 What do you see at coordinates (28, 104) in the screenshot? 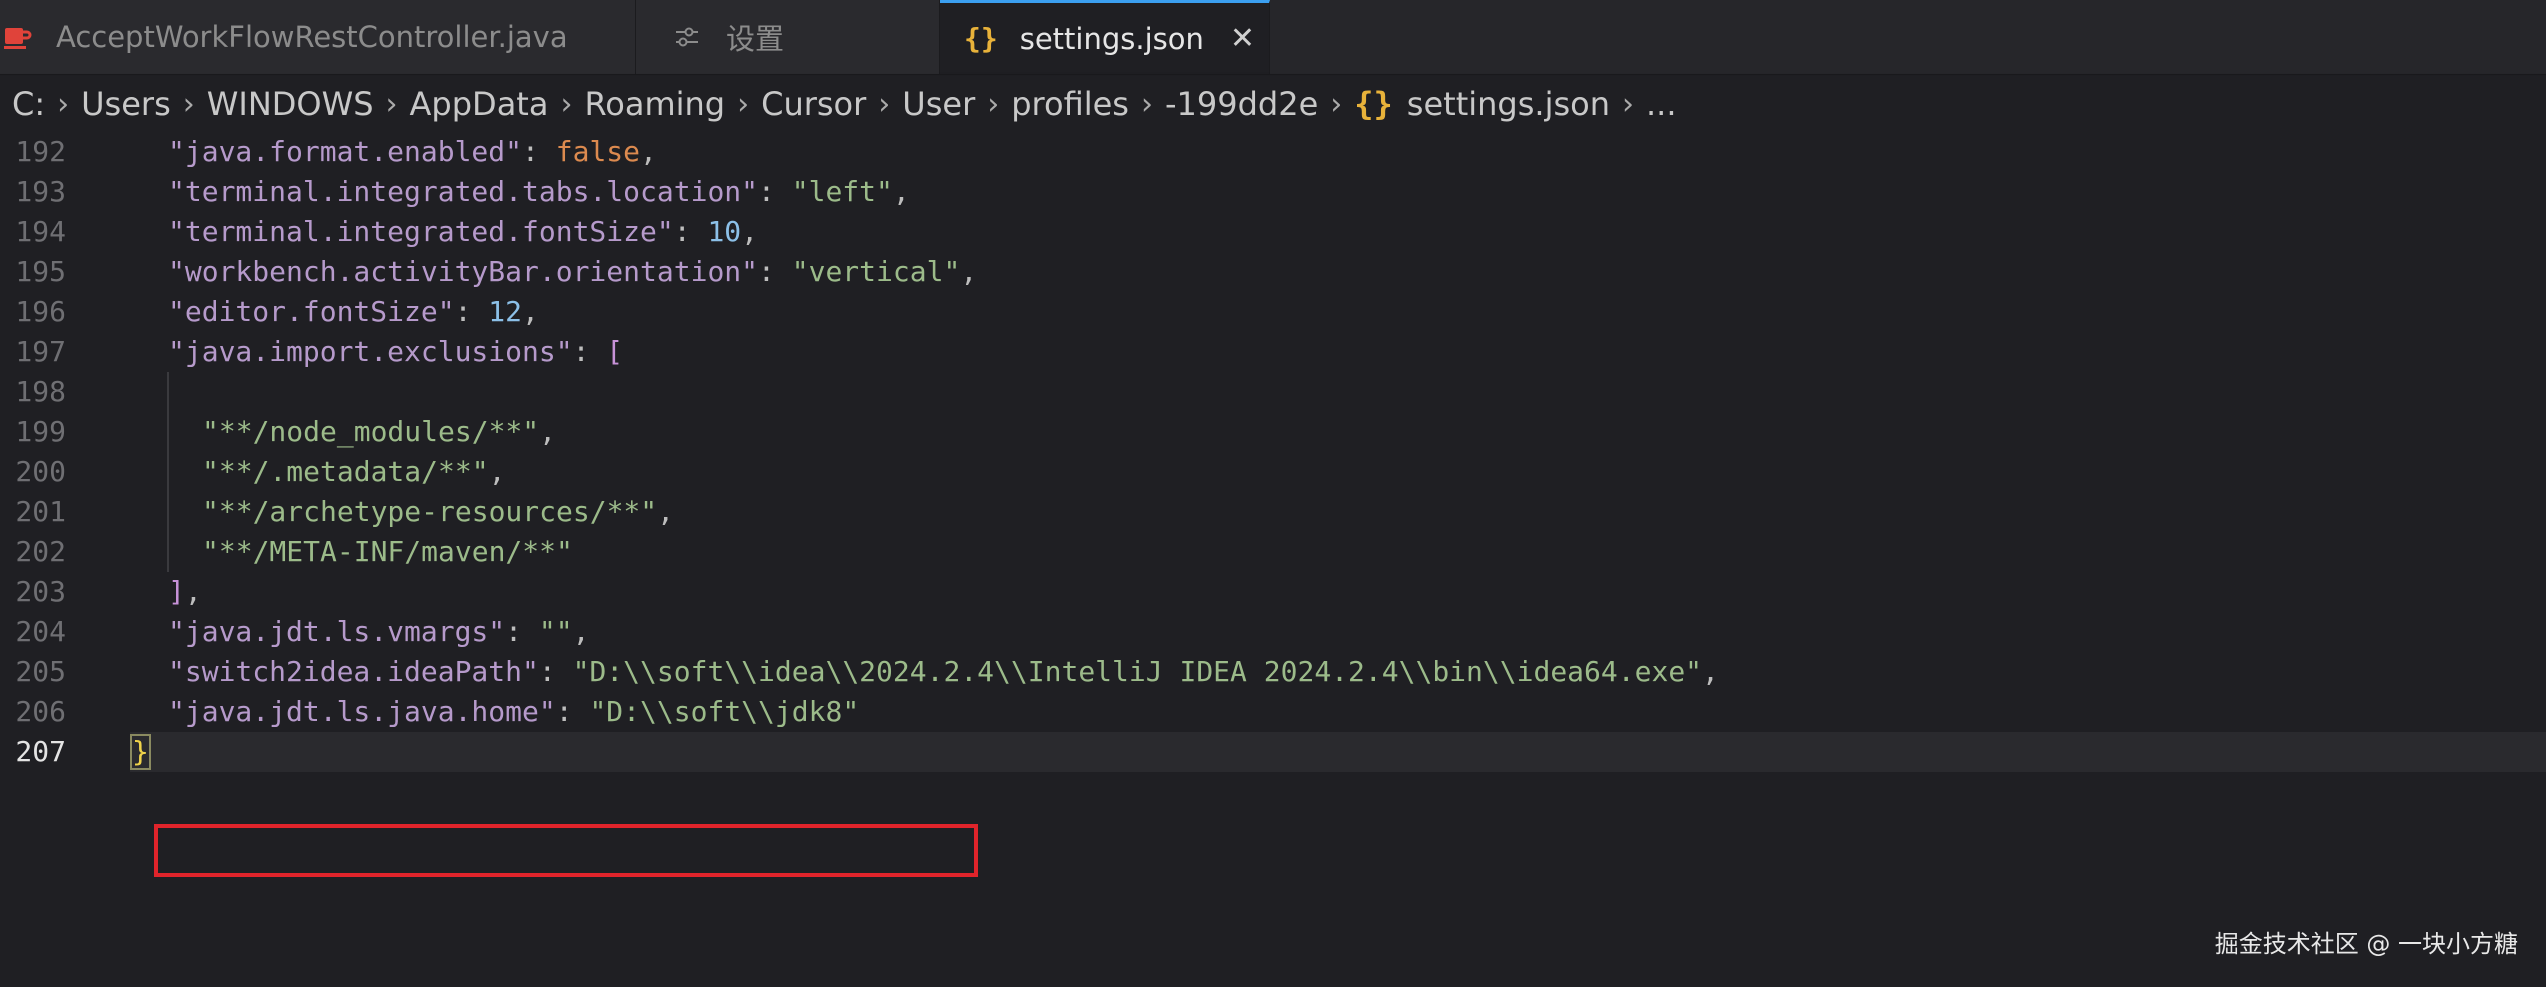
I see `breadcrumb-drive: C:` at bounding box center [28, 104].